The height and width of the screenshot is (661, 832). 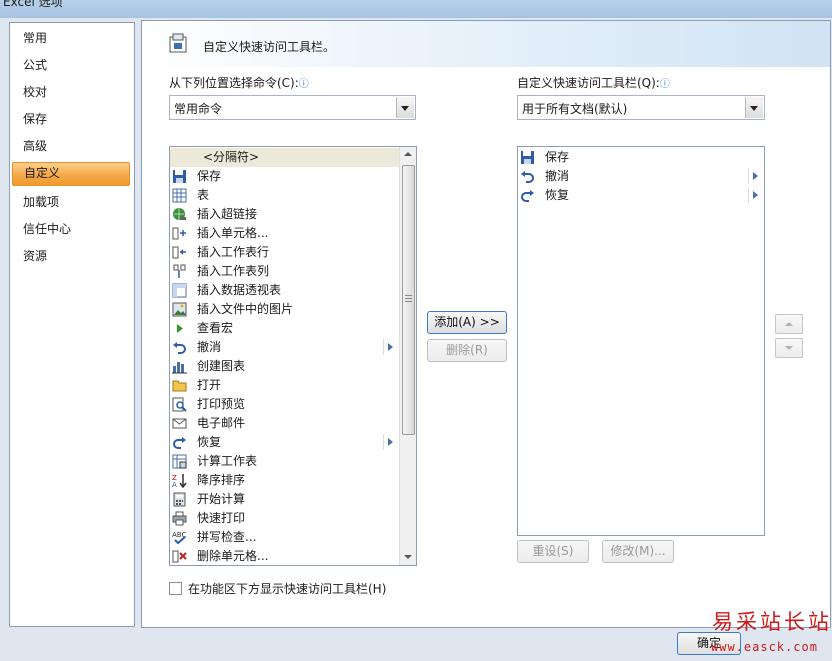 What do you see at coordinates (179, 290) in the screenshot?
I see `pivot-table-icon` at bounding box center [179, 290].